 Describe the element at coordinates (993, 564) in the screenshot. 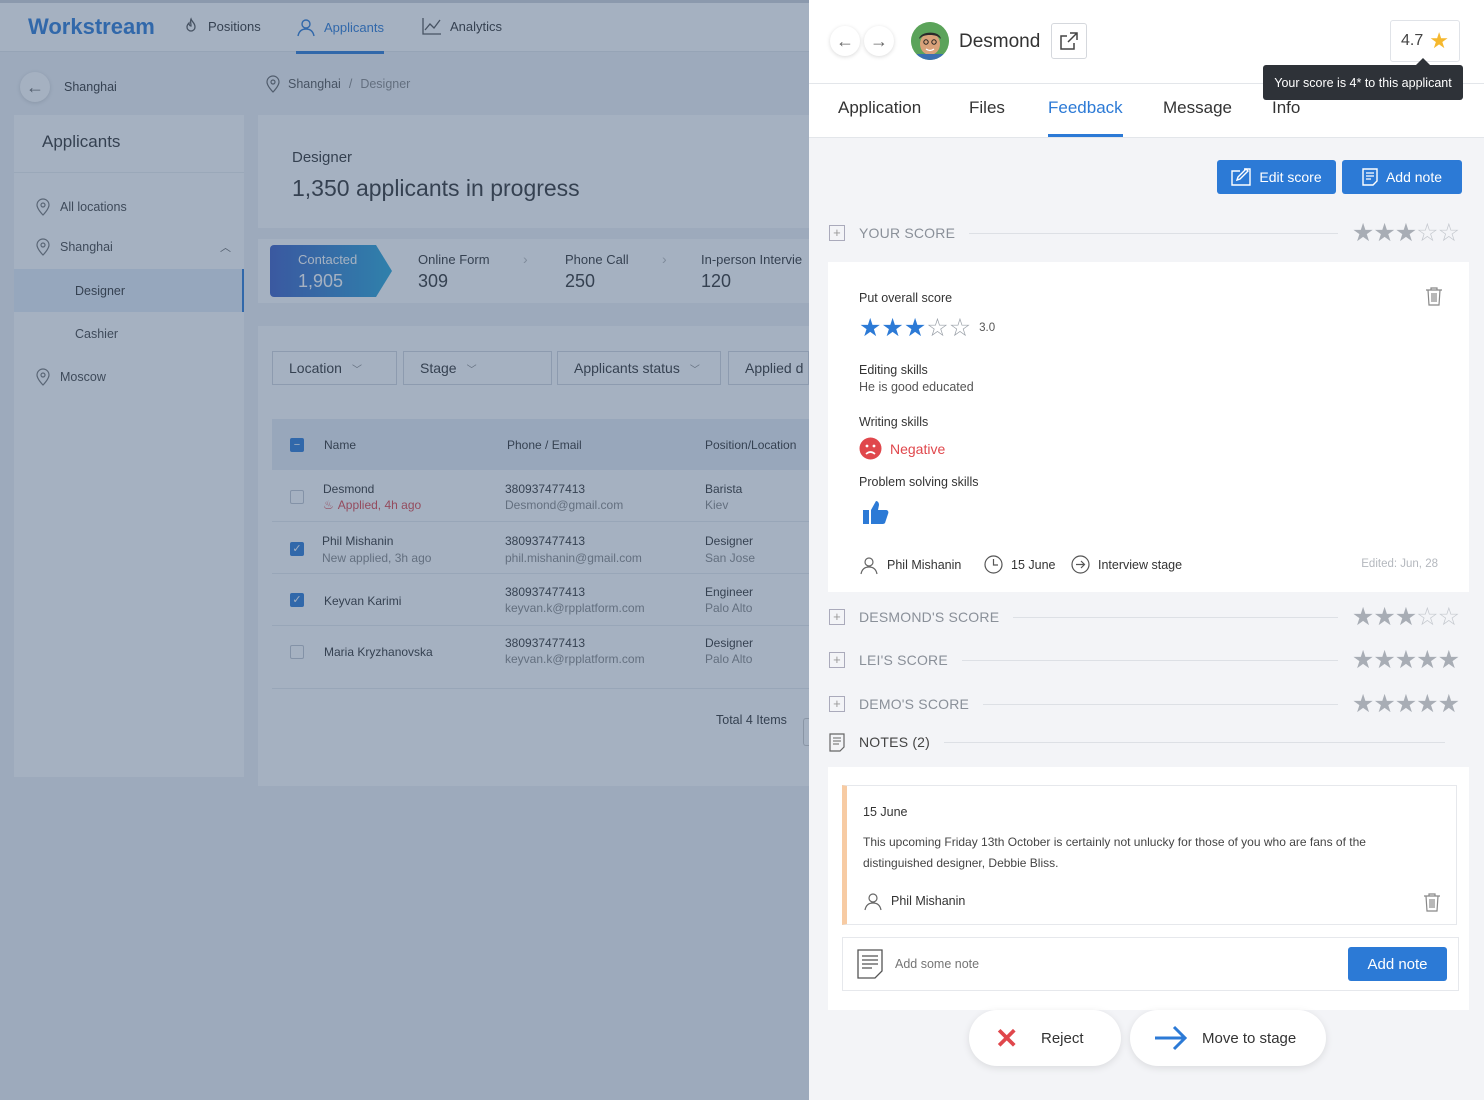

I see `clock-icon` at that location.